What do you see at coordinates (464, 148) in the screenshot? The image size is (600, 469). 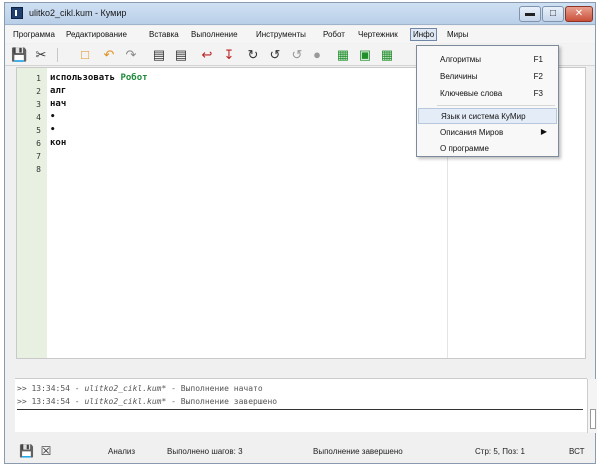 I see `menu-item-label: О программе` at bounding box center [464, 148].